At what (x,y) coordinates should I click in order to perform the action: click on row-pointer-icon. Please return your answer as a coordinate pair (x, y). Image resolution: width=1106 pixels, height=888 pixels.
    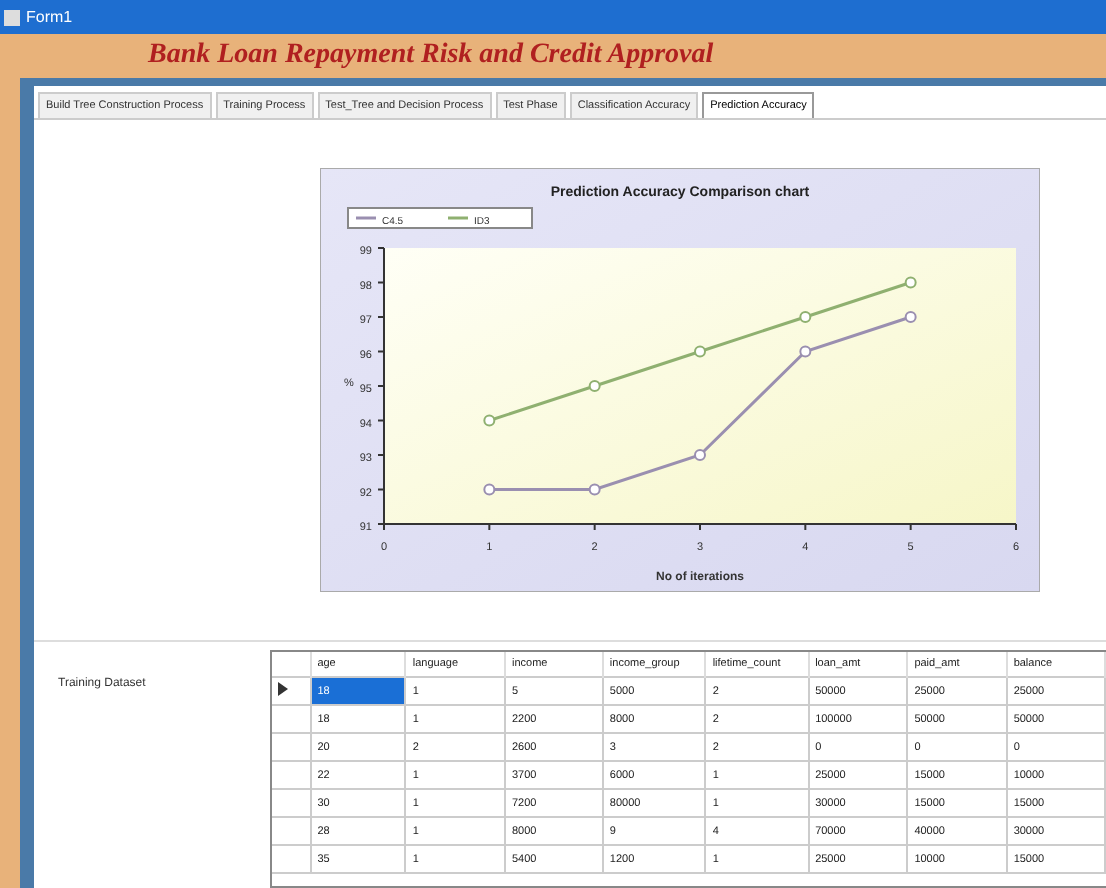
    Looking at the image, I should click on (283, 689).